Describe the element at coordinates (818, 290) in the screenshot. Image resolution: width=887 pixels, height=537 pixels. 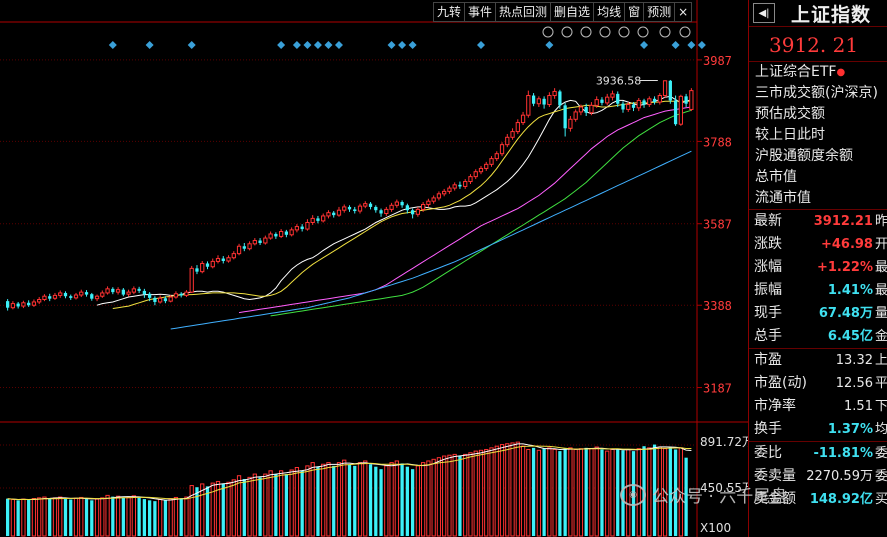
I see `quote-row: 振幅 1.41% 最` at that location.